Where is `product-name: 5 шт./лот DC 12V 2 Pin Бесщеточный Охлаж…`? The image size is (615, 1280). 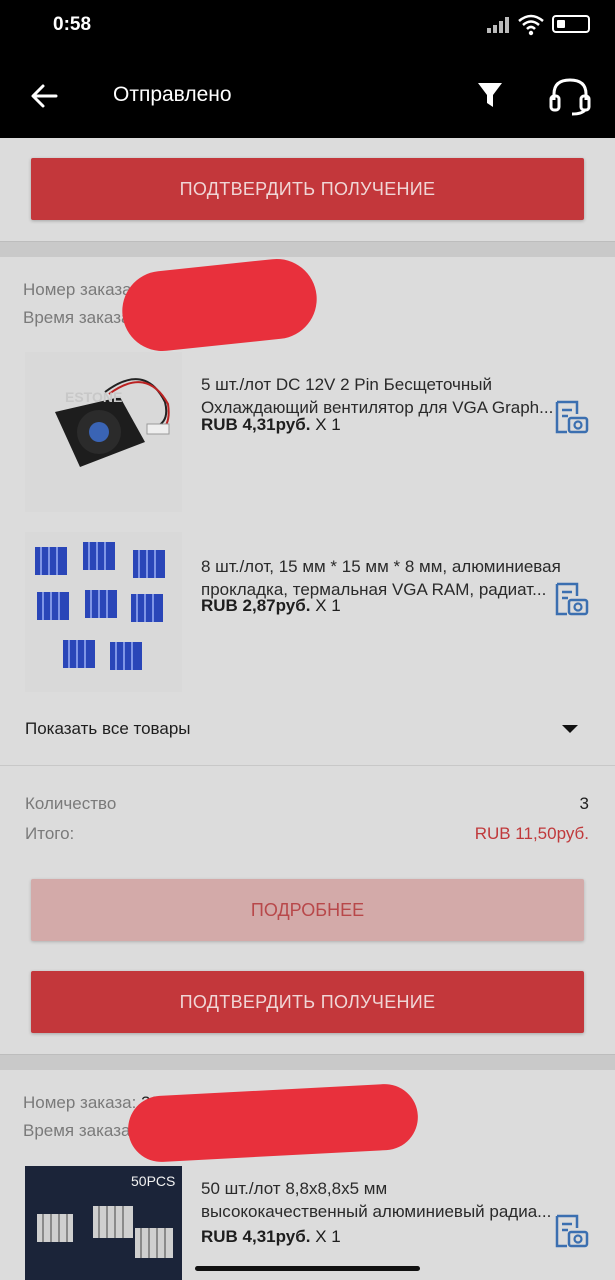 product-name: 5 шт./лот DC 12V 2 Pin Бесщеточный Охлаж… is located at coordinates (398, 396).